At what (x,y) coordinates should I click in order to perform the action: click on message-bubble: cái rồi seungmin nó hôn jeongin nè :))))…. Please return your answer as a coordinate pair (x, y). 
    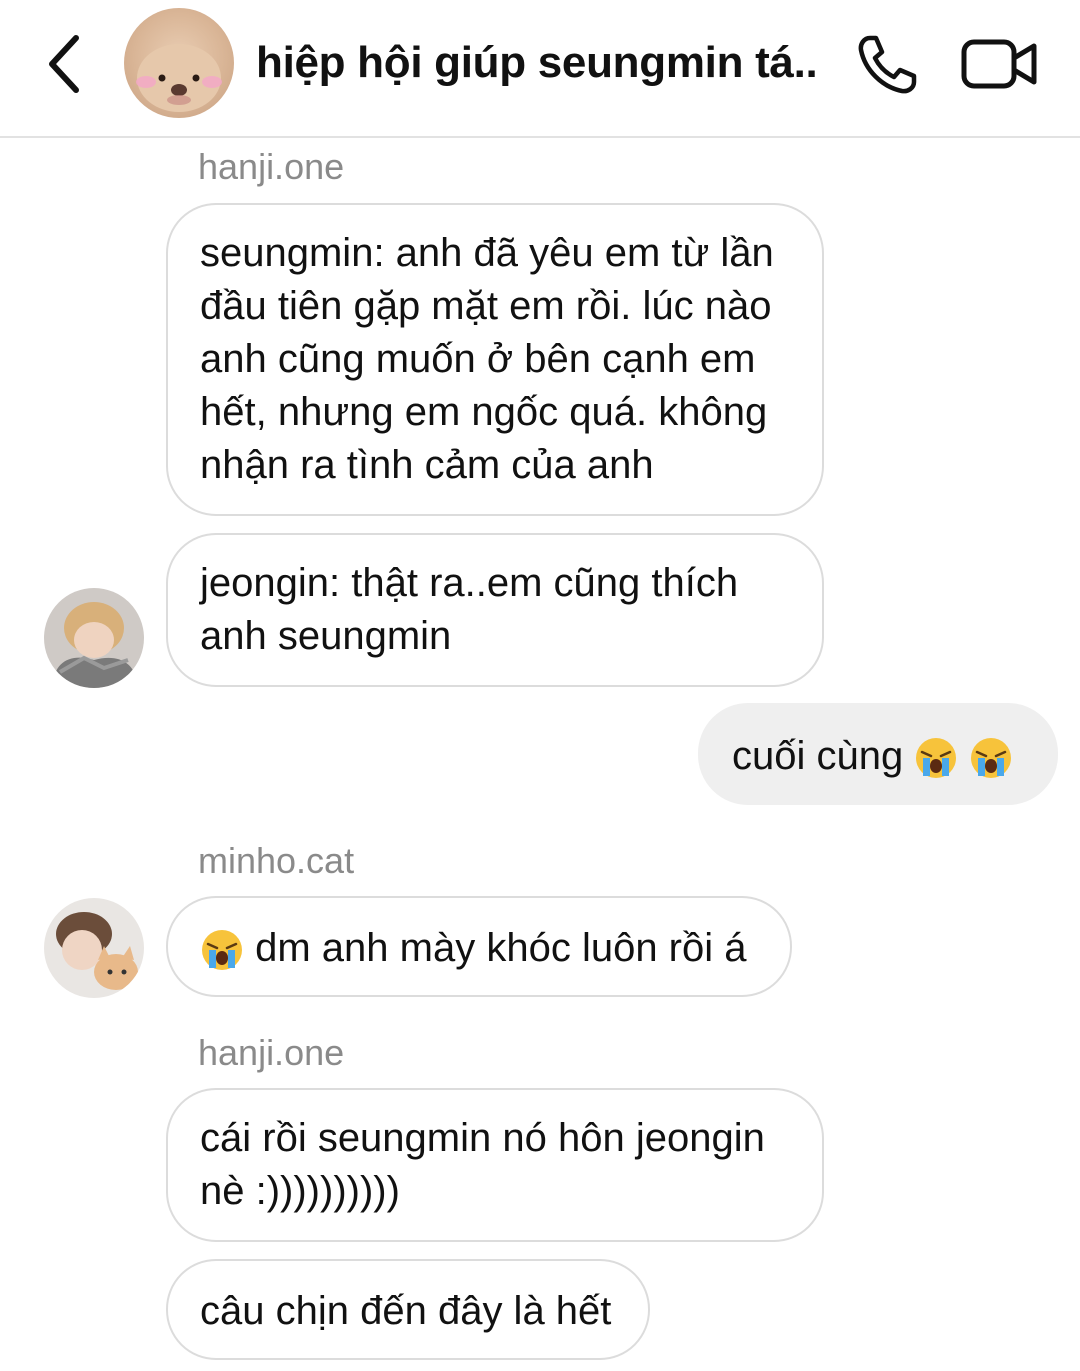
    Looking at the image, I should click on (495, 1165).